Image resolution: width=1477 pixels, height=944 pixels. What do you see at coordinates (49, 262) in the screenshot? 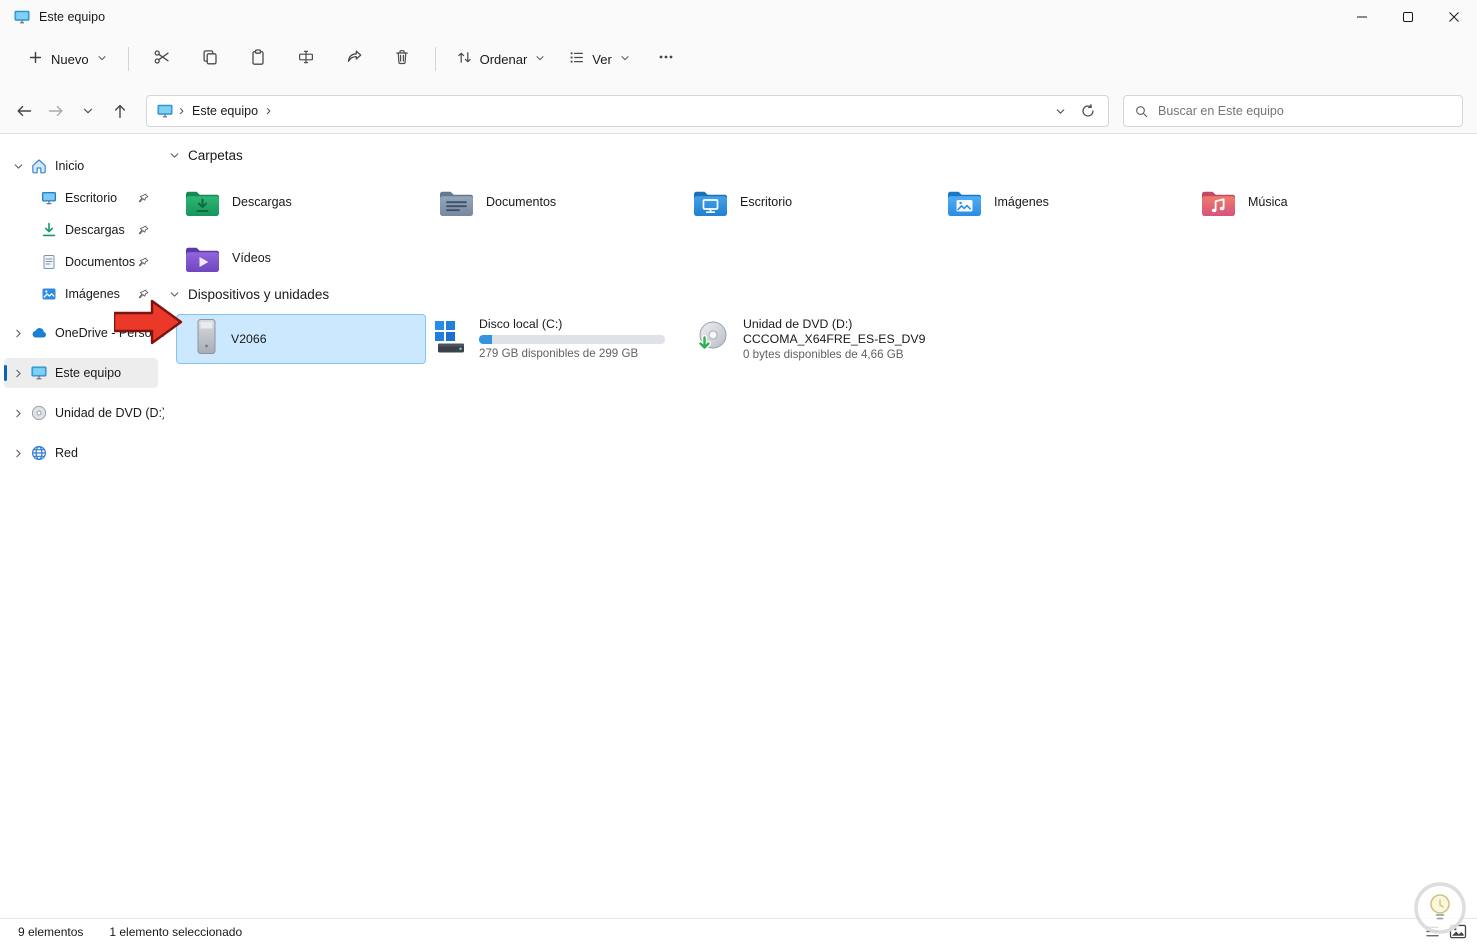
I see `documents-icon` at bounding box center [49, 262].